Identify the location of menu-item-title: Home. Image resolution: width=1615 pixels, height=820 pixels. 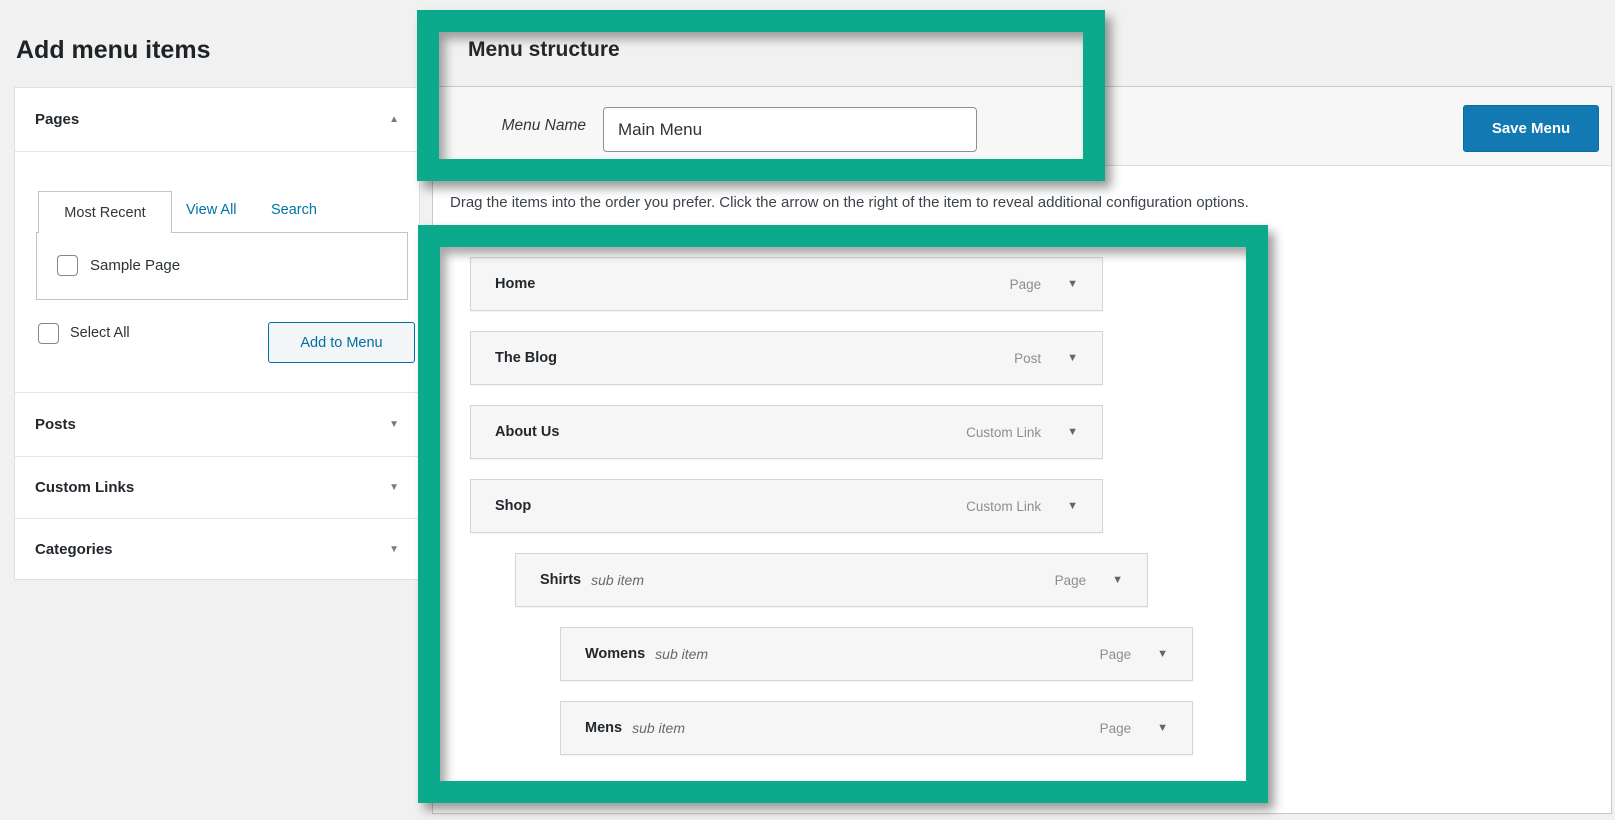
(515, 284).